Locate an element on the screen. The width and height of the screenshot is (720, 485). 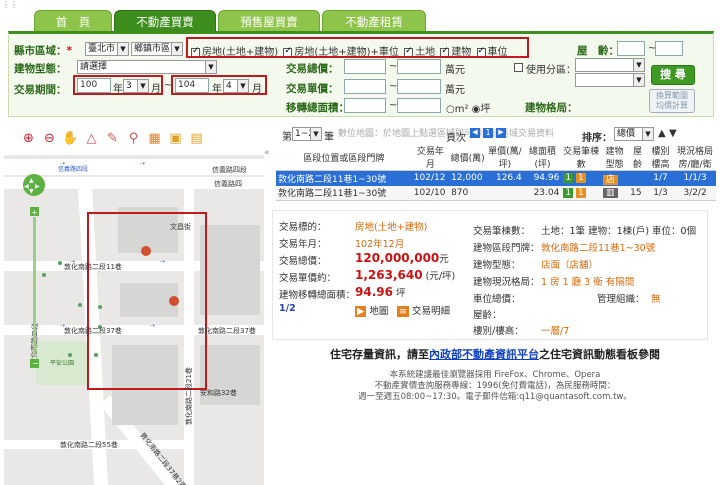
cell-btype: ▥ is located at coordinates (615, 193).